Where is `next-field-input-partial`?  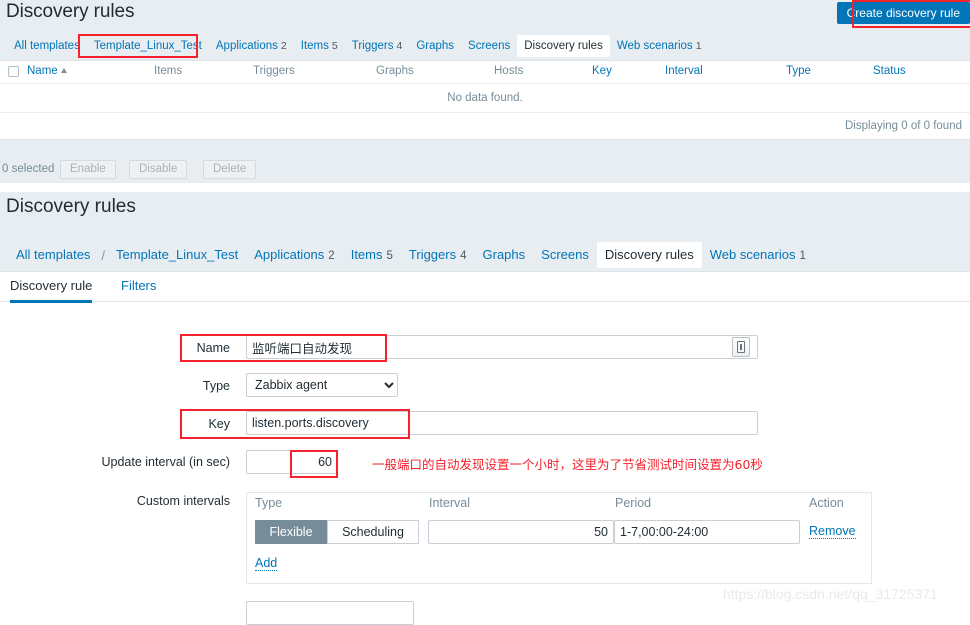
next-field-input-partial is located at coordinates (330, 613).